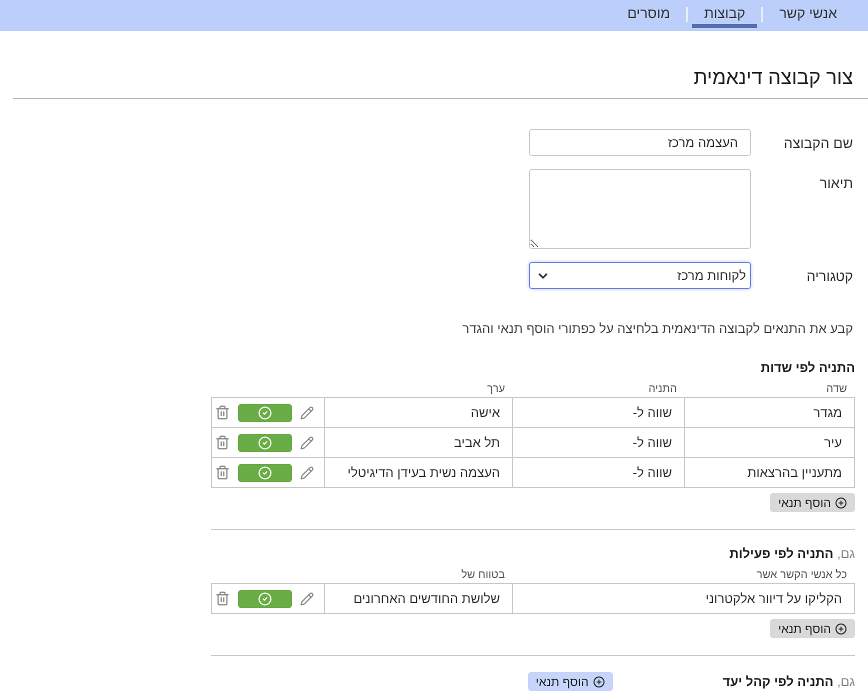  Describe the element at coordinates (663, 389) in the screenshot. I see `column-header: התניה` at that location.